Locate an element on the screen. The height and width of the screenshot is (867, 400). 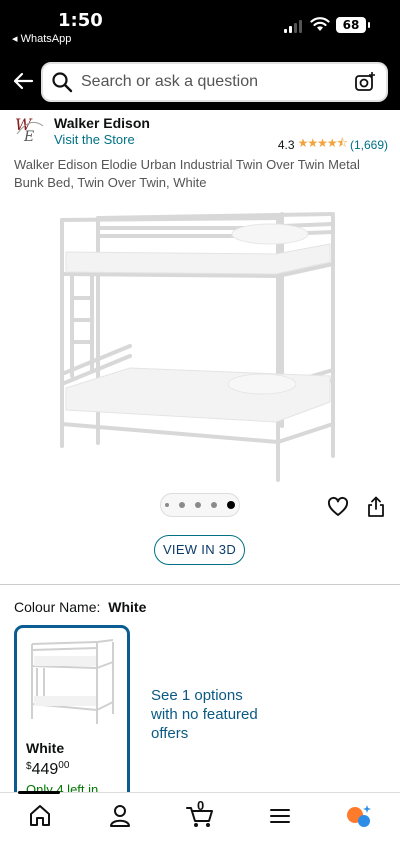
search-icon is located at coordinates (62, 82).